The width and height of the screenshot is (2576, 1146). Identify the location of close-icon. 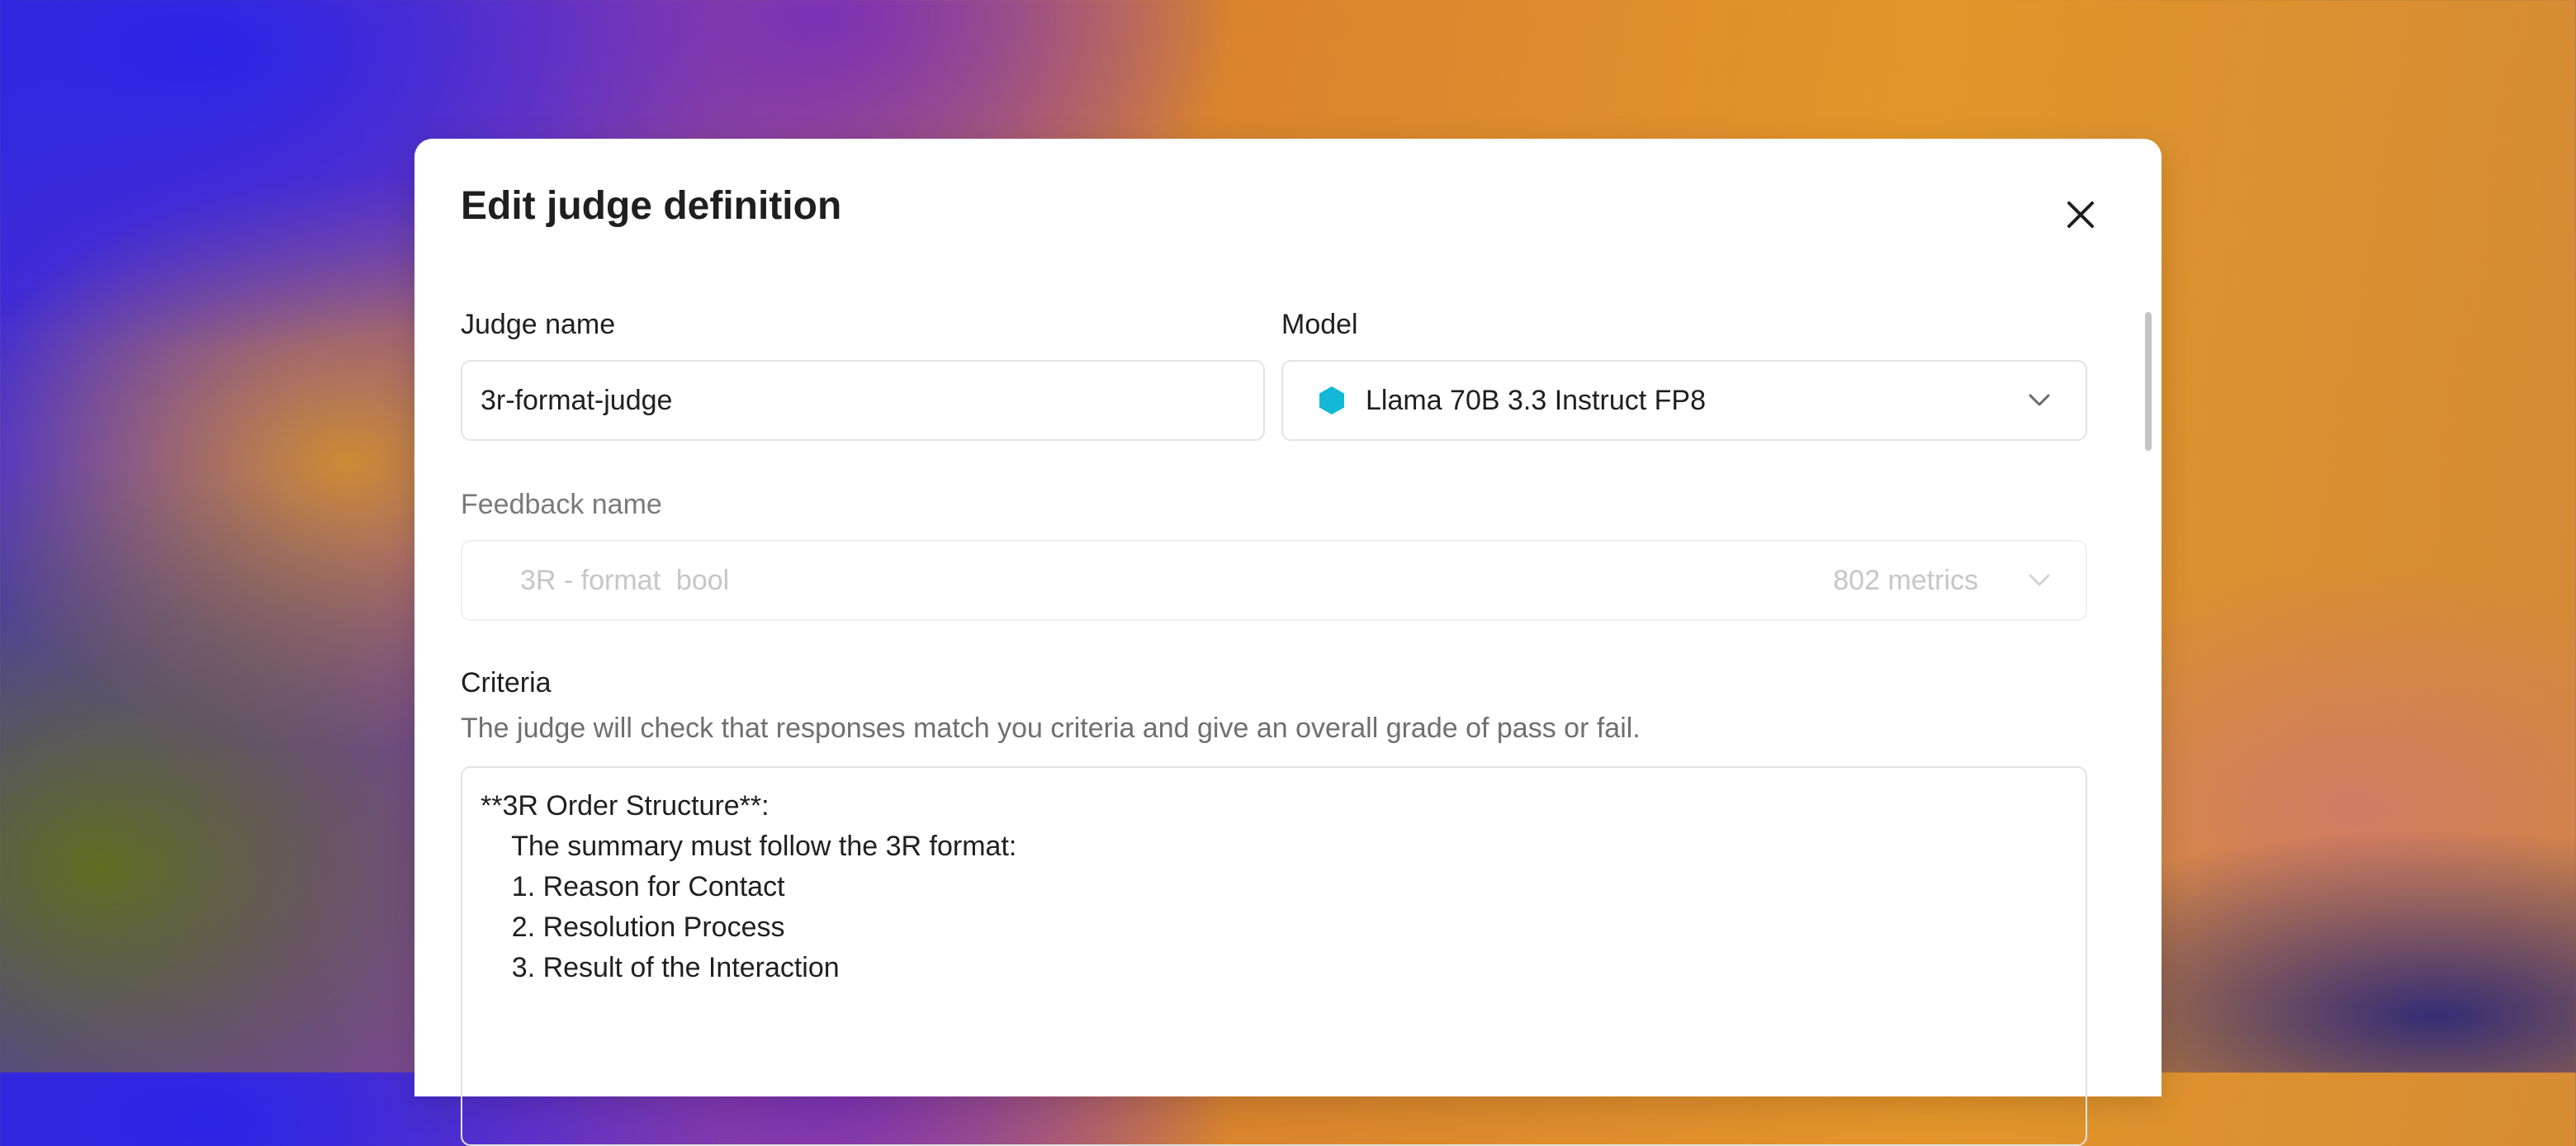
(2080, 215).